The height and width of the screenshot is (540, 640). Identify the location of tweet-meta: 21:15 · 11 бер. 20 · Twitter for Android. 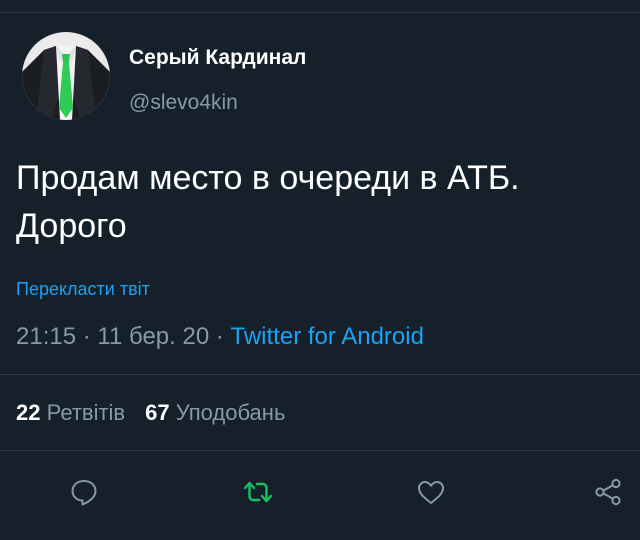
(220, 337).